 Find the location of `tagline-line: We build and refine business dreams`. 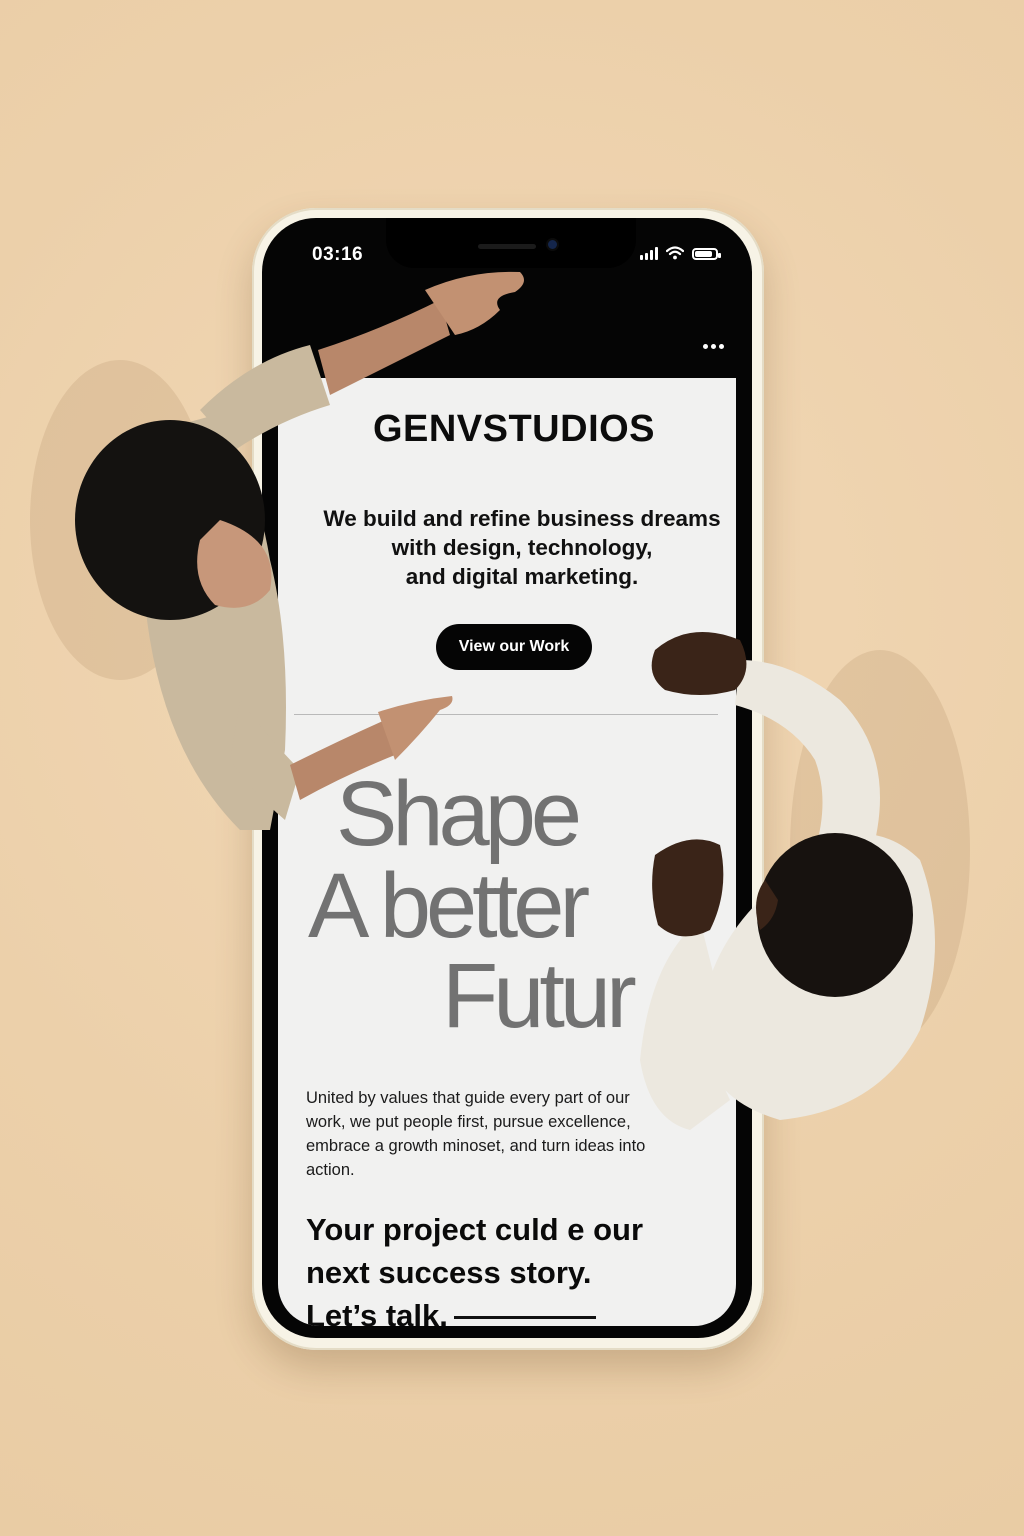

tagline-line: We build and refine business dreams is located at coordinates (522, 518).